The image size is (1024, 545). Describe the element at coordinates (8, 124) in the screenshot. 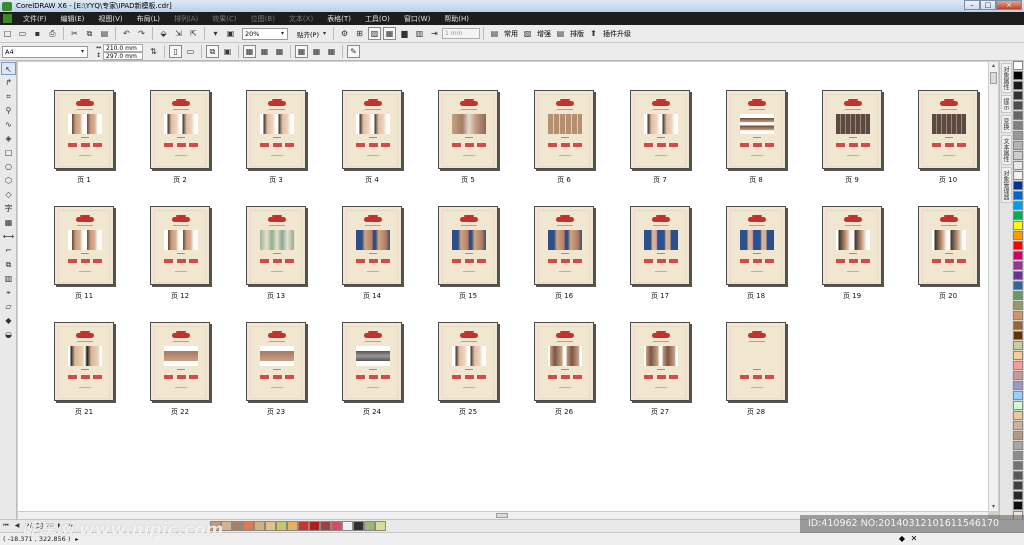

I see `freehand-icon: ∿` at that location.